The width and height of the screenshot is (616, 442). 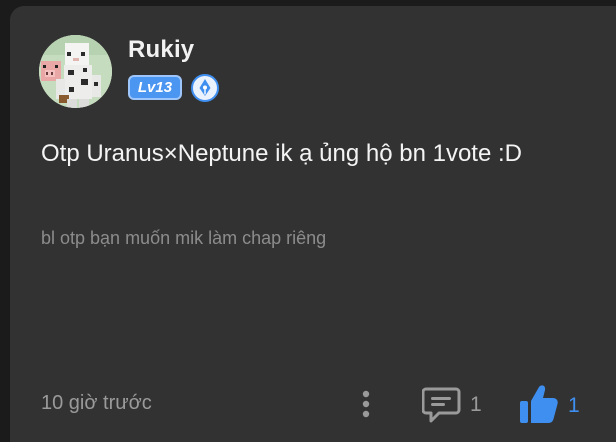 What do you see at coordinates (155, 87) in the screenshot?
I see `level-badge: Lv13` at bounding box center [155, 87].